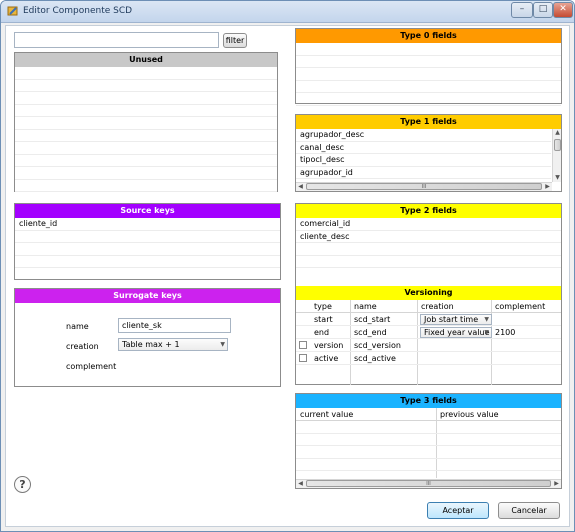 This screenshot has width=575, height=532. What do you see at coordinates (428, 122) in the screenshot?
I see `type1-header: Type 1 fields` at bounding box center [428, 122].